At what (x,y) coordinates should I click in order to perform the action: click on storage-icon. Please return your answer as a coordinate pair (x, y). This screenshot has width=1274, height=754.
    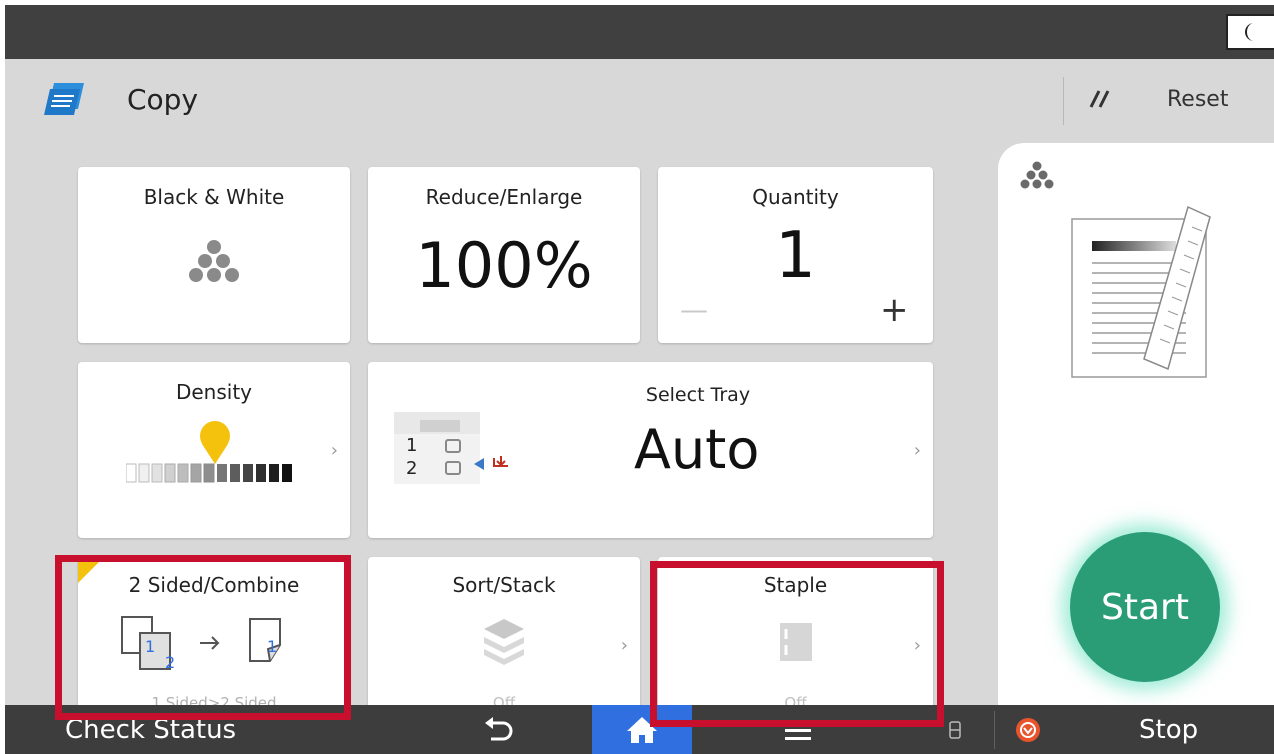
    Looking at the image, I should click on (955, 729).